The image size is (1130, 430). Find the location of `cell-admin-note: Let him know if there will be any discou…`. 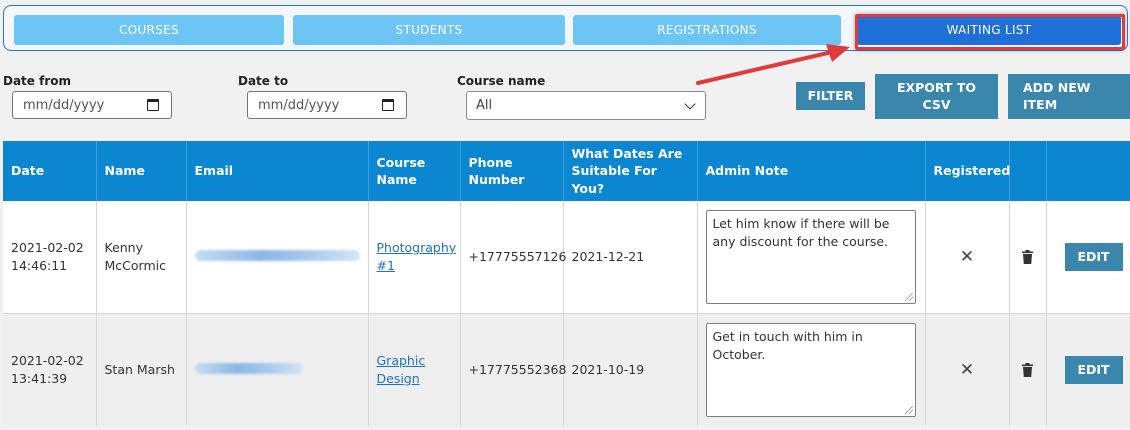

cell-admin-note: Let him know if there will be any discou… is located at coordinates (811, 257).